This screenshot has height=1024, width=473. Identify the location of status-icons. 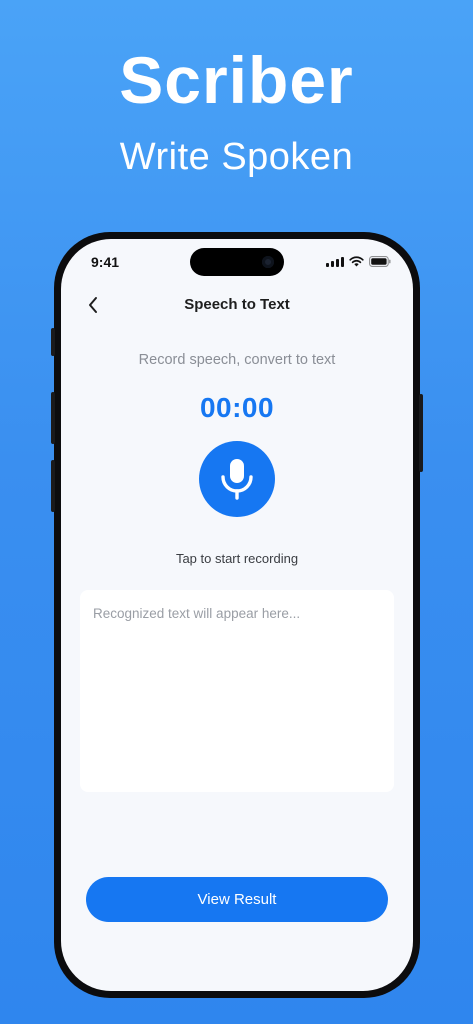
(358, 261).